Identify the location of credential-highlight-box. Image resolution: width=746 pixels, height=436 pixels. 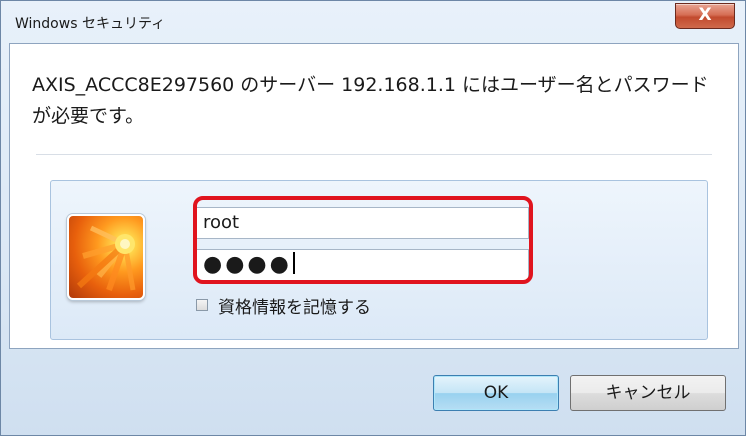
(363, 240).